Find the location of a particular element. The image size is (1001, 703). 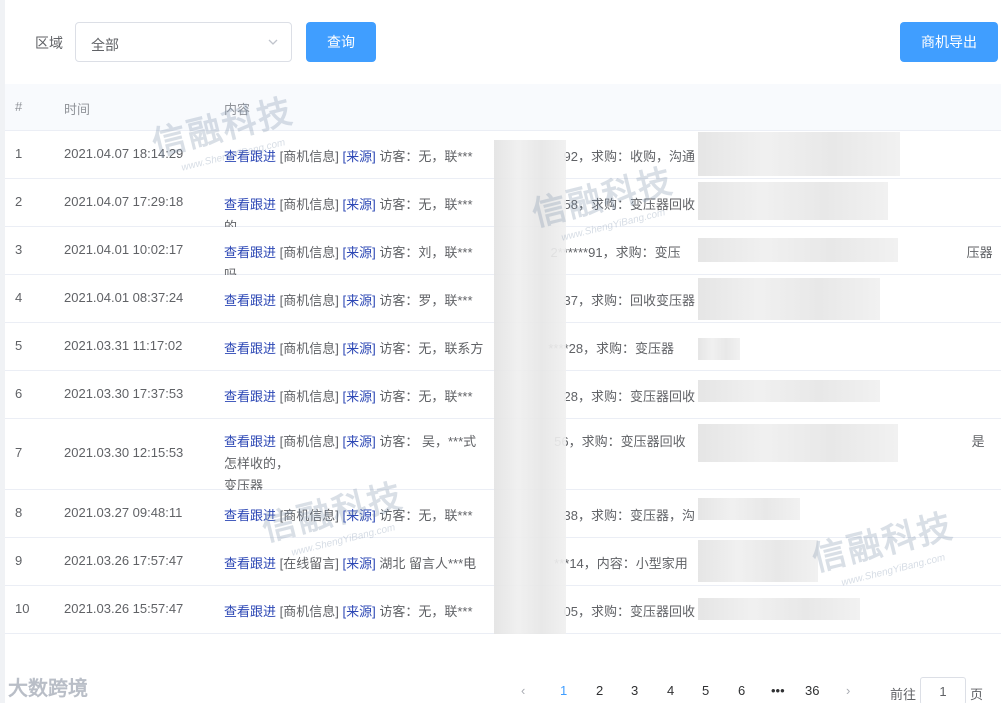

row-content: 查看跟进 [商机信息] [来源] 访客：无，联系方 ****28，求购：变压器 is located at coordinates (609, 349).